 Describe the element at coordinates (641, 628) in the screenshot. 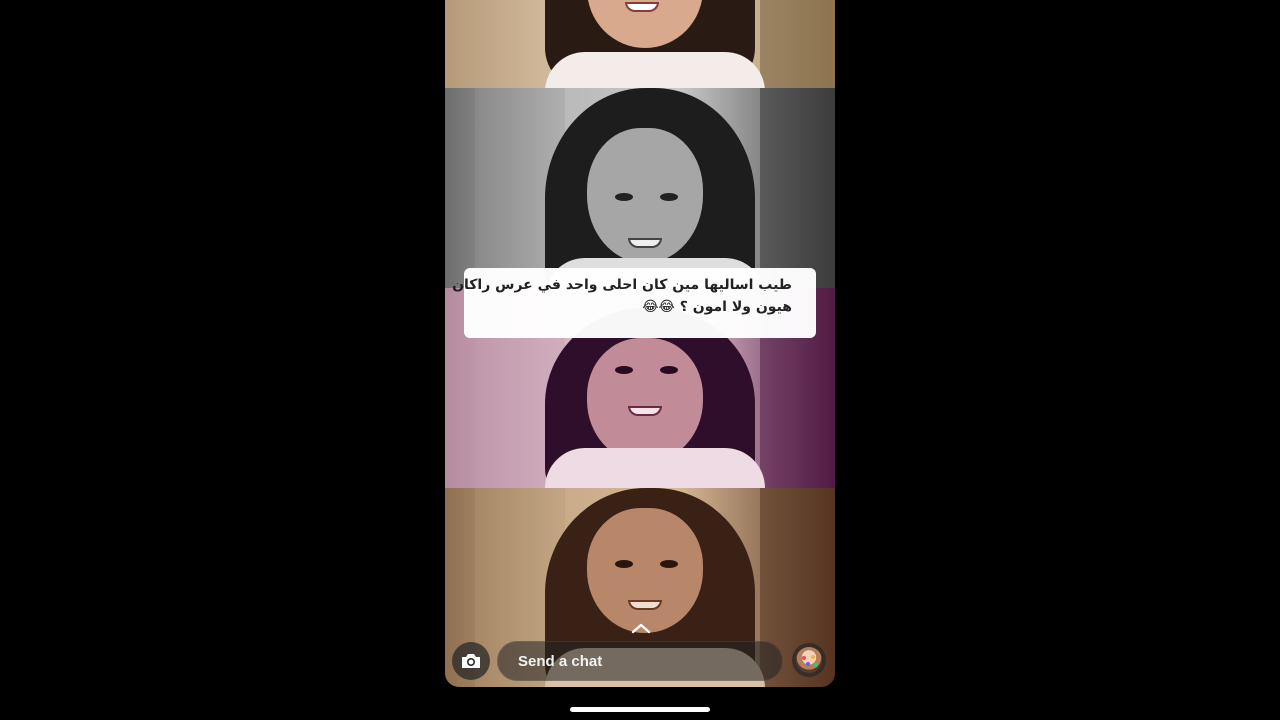

I see `chevron-up-icon` at that location.